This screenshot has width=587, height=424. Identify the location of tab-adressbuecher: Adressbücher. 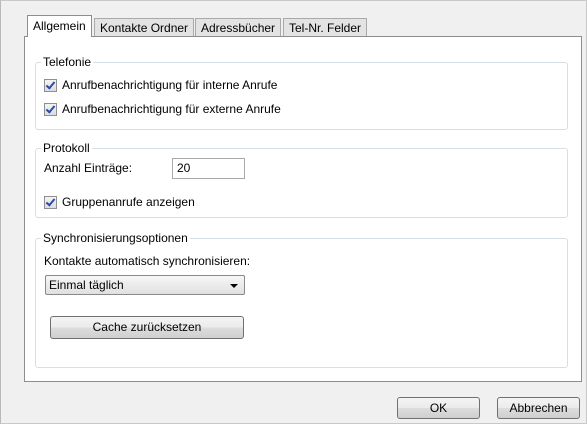
(238, 27).